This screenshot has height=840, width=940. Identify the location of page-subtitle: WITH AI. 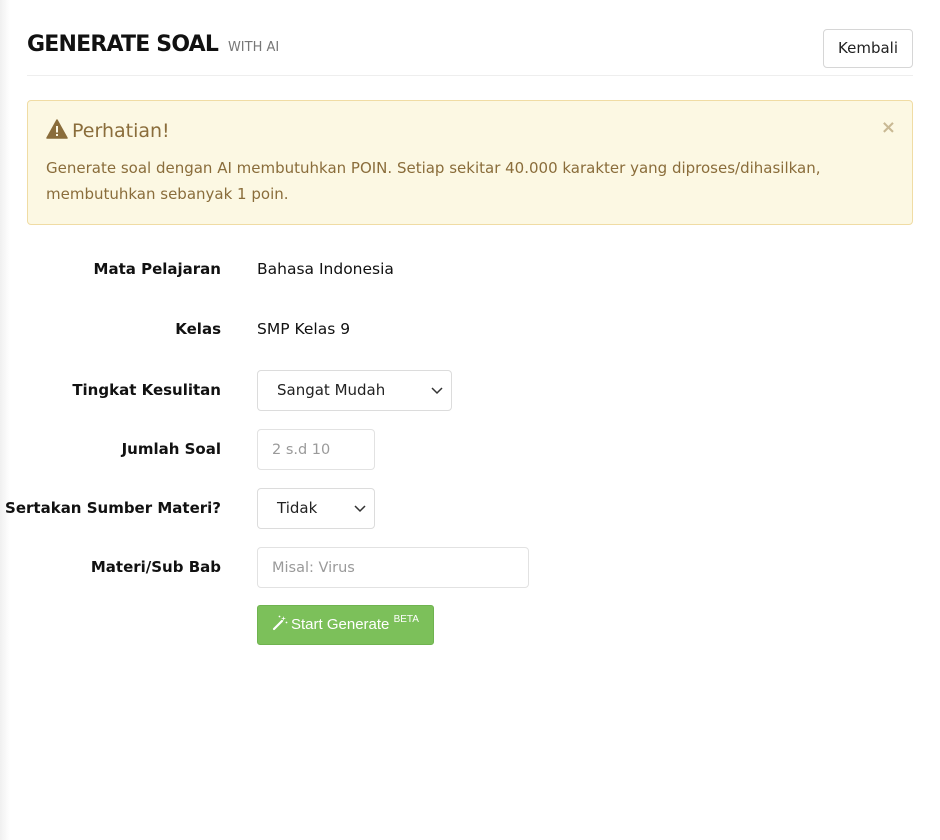
(253, 47).